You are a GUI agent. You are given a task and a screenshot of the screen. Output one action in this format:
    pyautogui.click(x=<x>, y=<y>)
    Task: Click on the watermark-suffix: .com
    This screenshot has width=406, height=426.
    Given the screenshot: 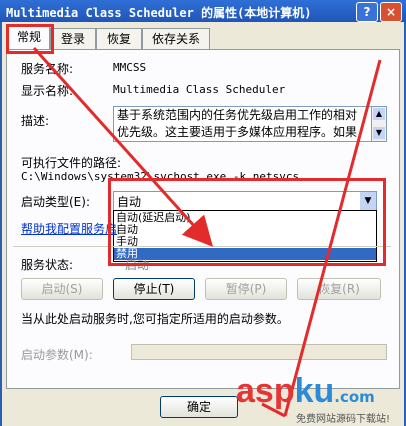 What is the action you would take?
    pyautogui.click(x=354, y=397)
    